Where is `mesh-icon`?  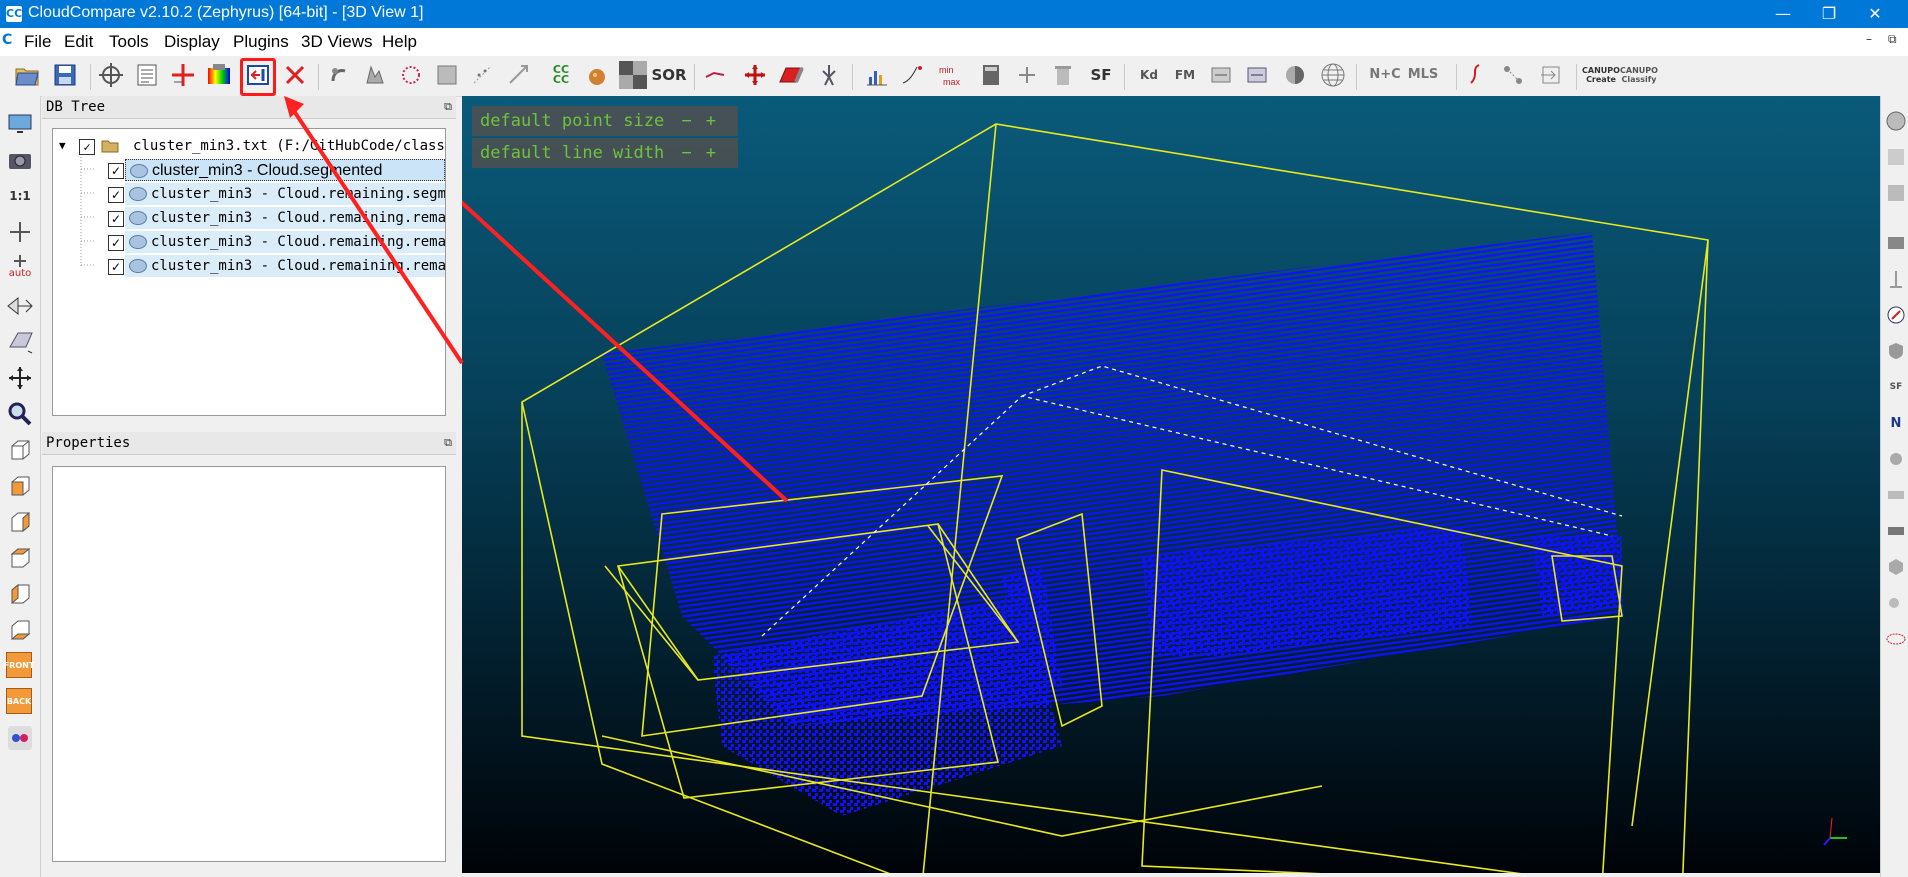 mesh-icon is located at coordinates (447, 75).